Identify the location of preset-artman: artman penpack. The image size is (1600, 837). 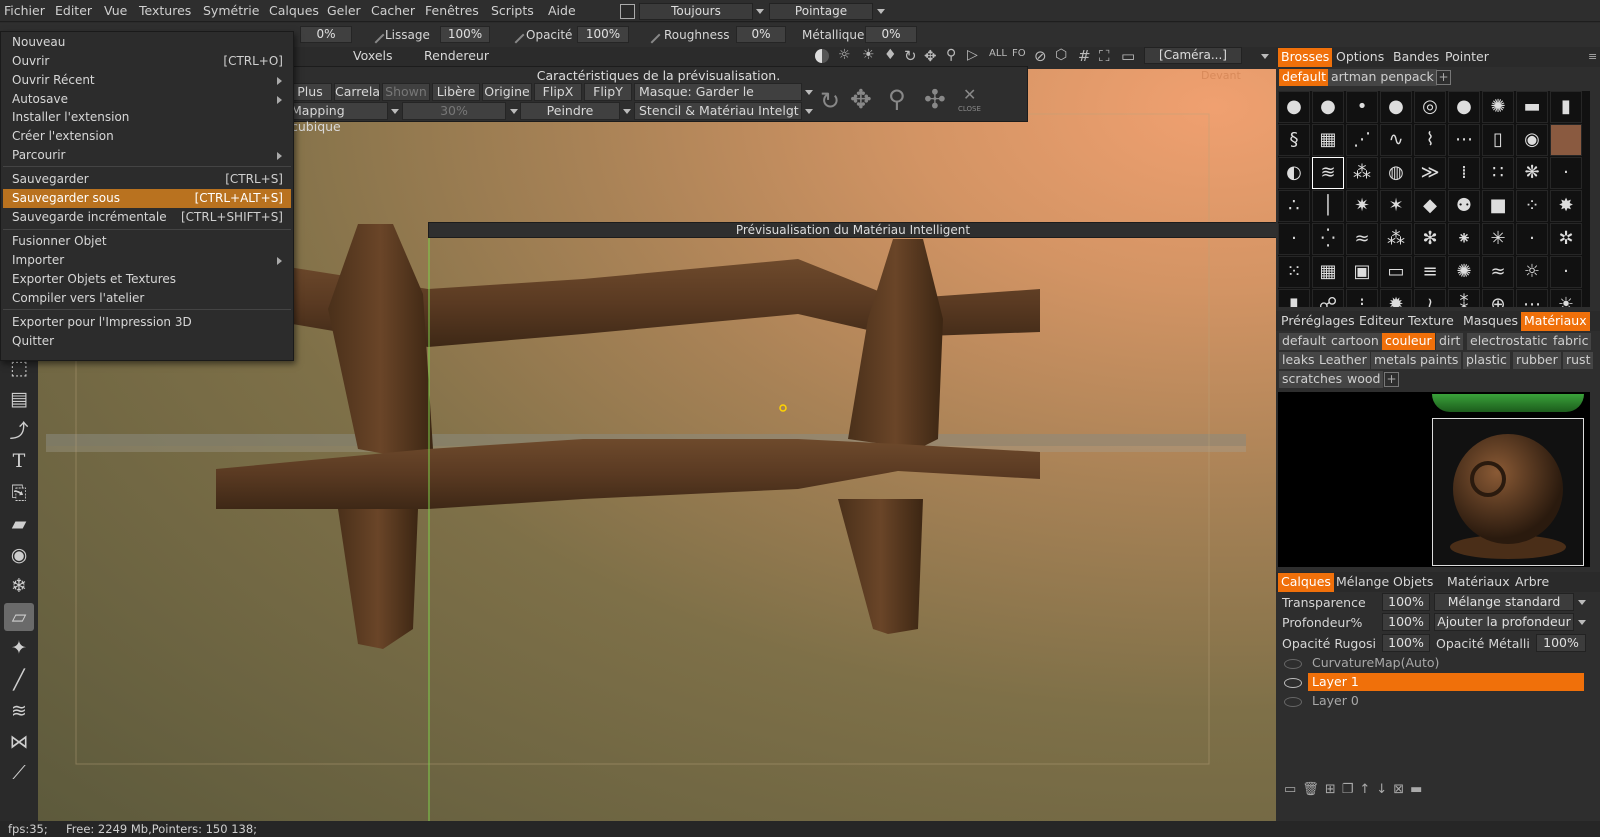
(1382, 77).